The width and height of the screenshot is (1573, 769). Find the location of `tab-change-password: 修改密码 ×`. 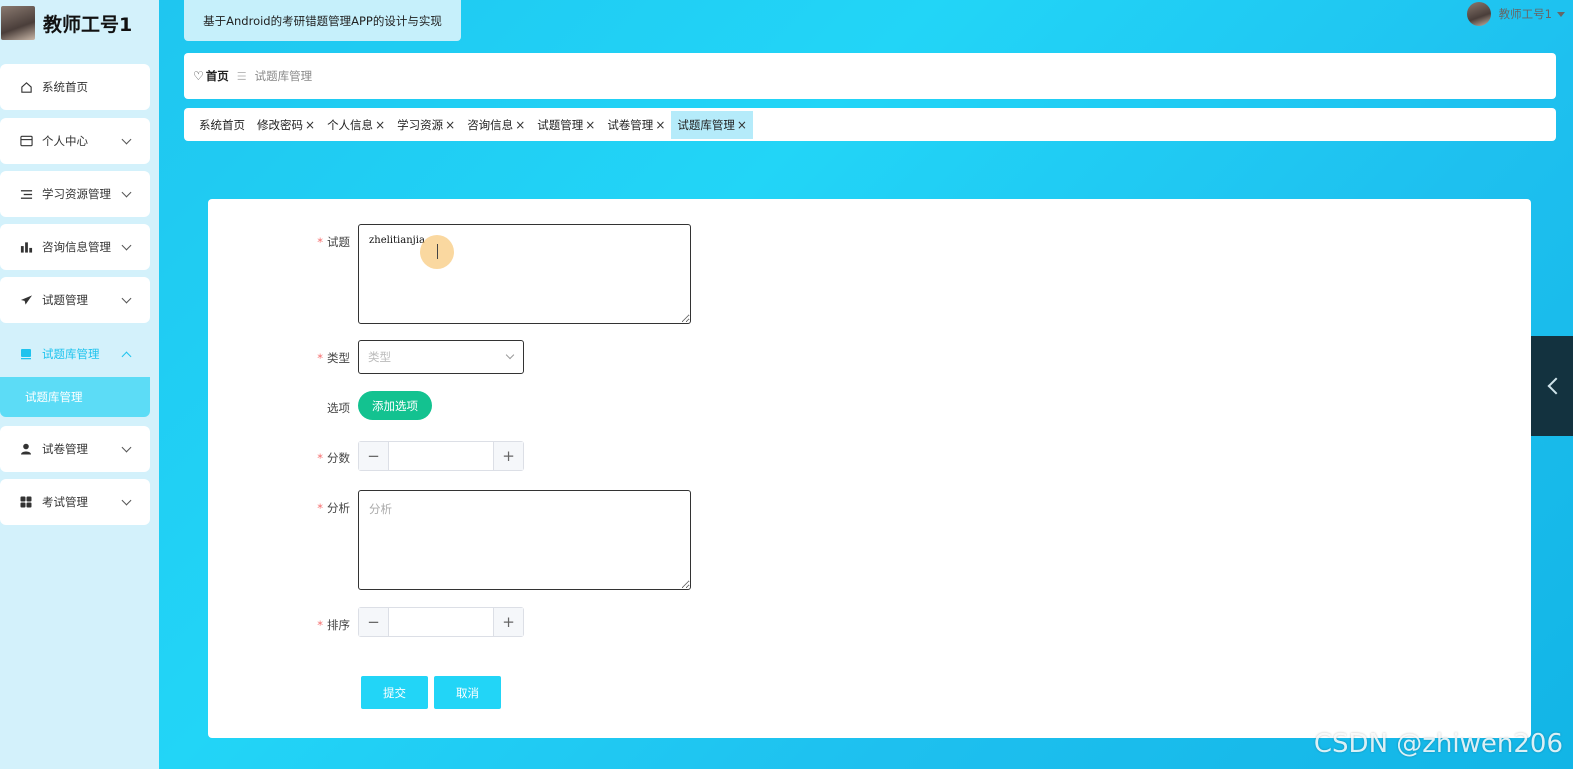

tab-change-password: 修改密码 × is located at coordinates (286, 125).